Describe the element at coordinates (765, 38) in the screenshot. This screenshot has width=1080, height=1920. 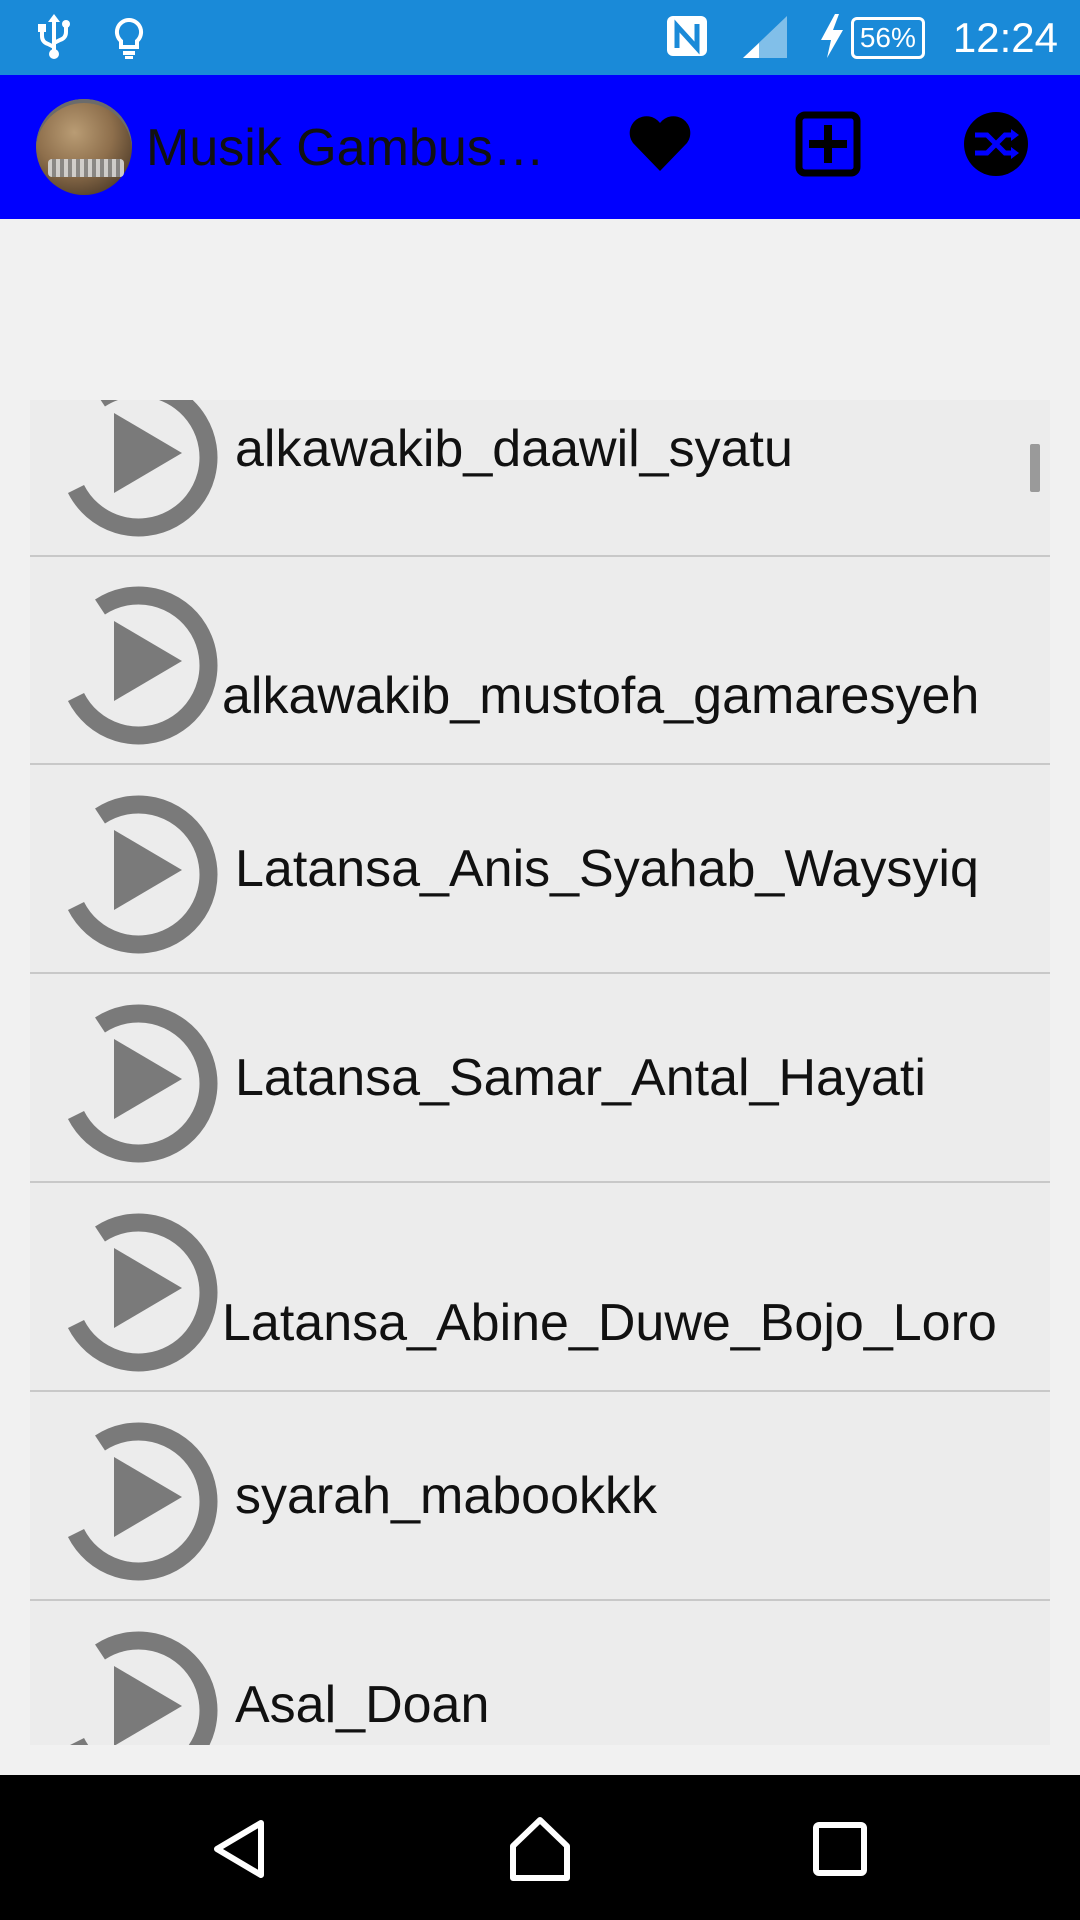
I see `signal-icon` at that location.